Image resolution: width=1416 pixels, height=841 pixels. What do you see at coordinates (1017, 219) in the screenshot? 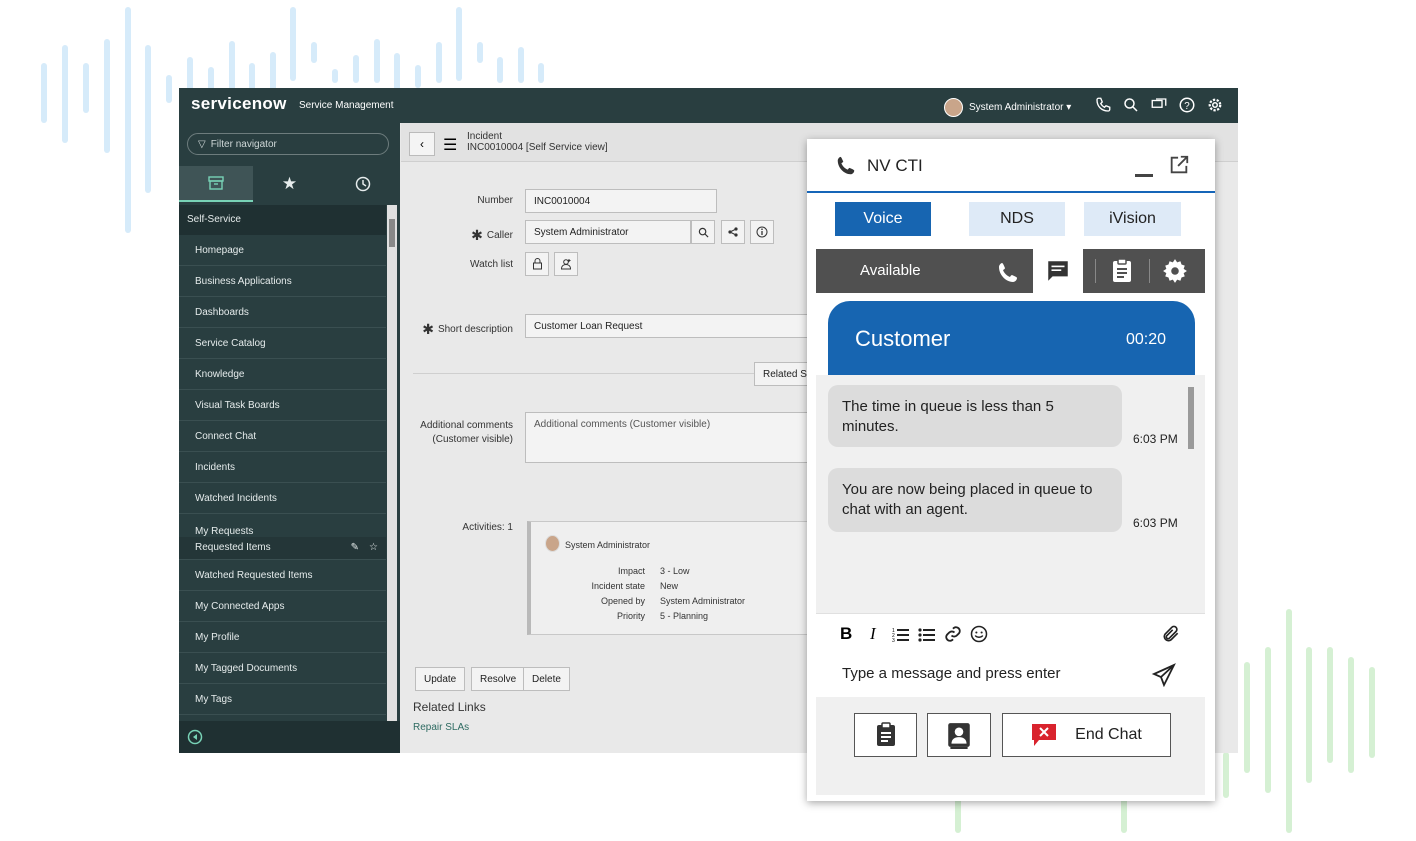
I see `tab-nds: NDS` at bounding box center [1017, 219].